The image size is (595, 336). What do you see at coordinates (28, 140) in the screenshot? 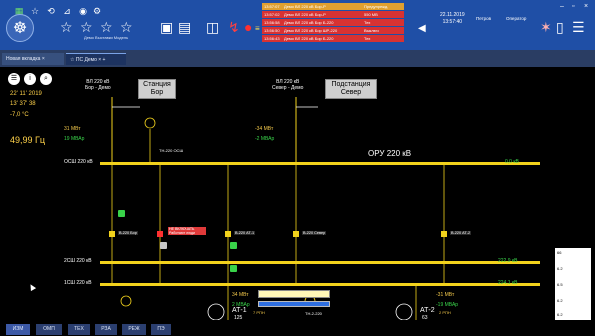
I see `frequency: 49,99 Гц` at bounding box center [28, 140].